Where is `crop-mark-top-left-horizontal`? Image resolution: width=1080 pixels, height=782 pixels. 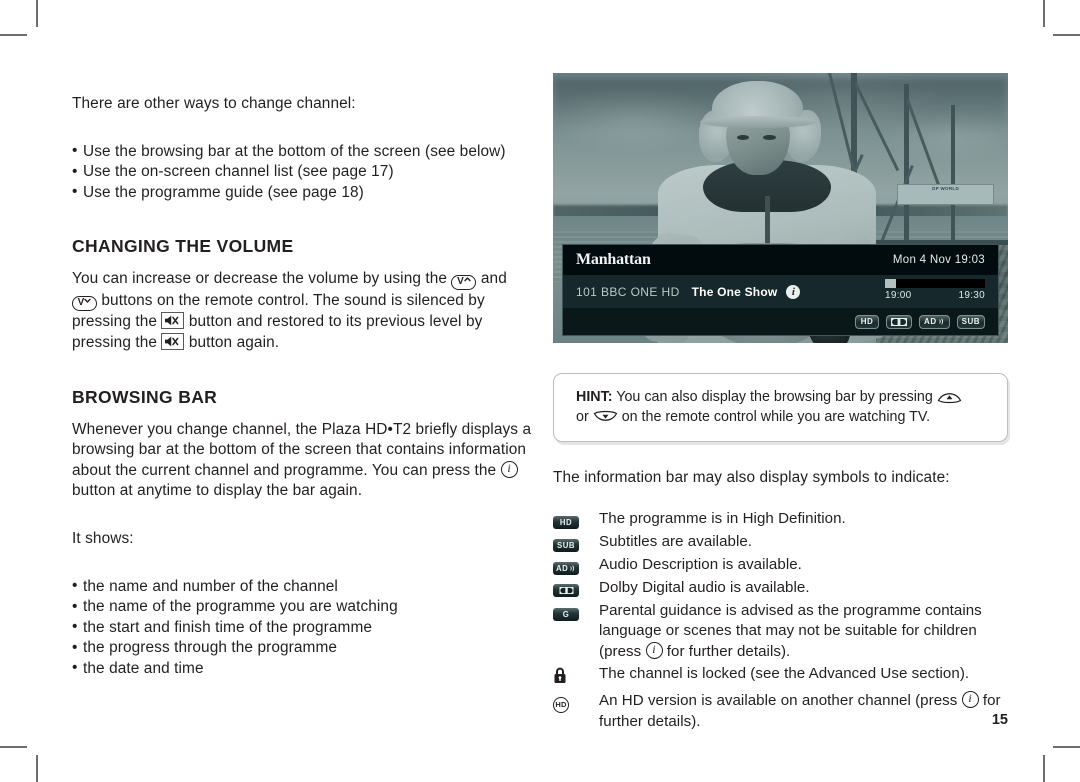 crop-mark-top-left-horizontal is located at coordinates (13, 35).